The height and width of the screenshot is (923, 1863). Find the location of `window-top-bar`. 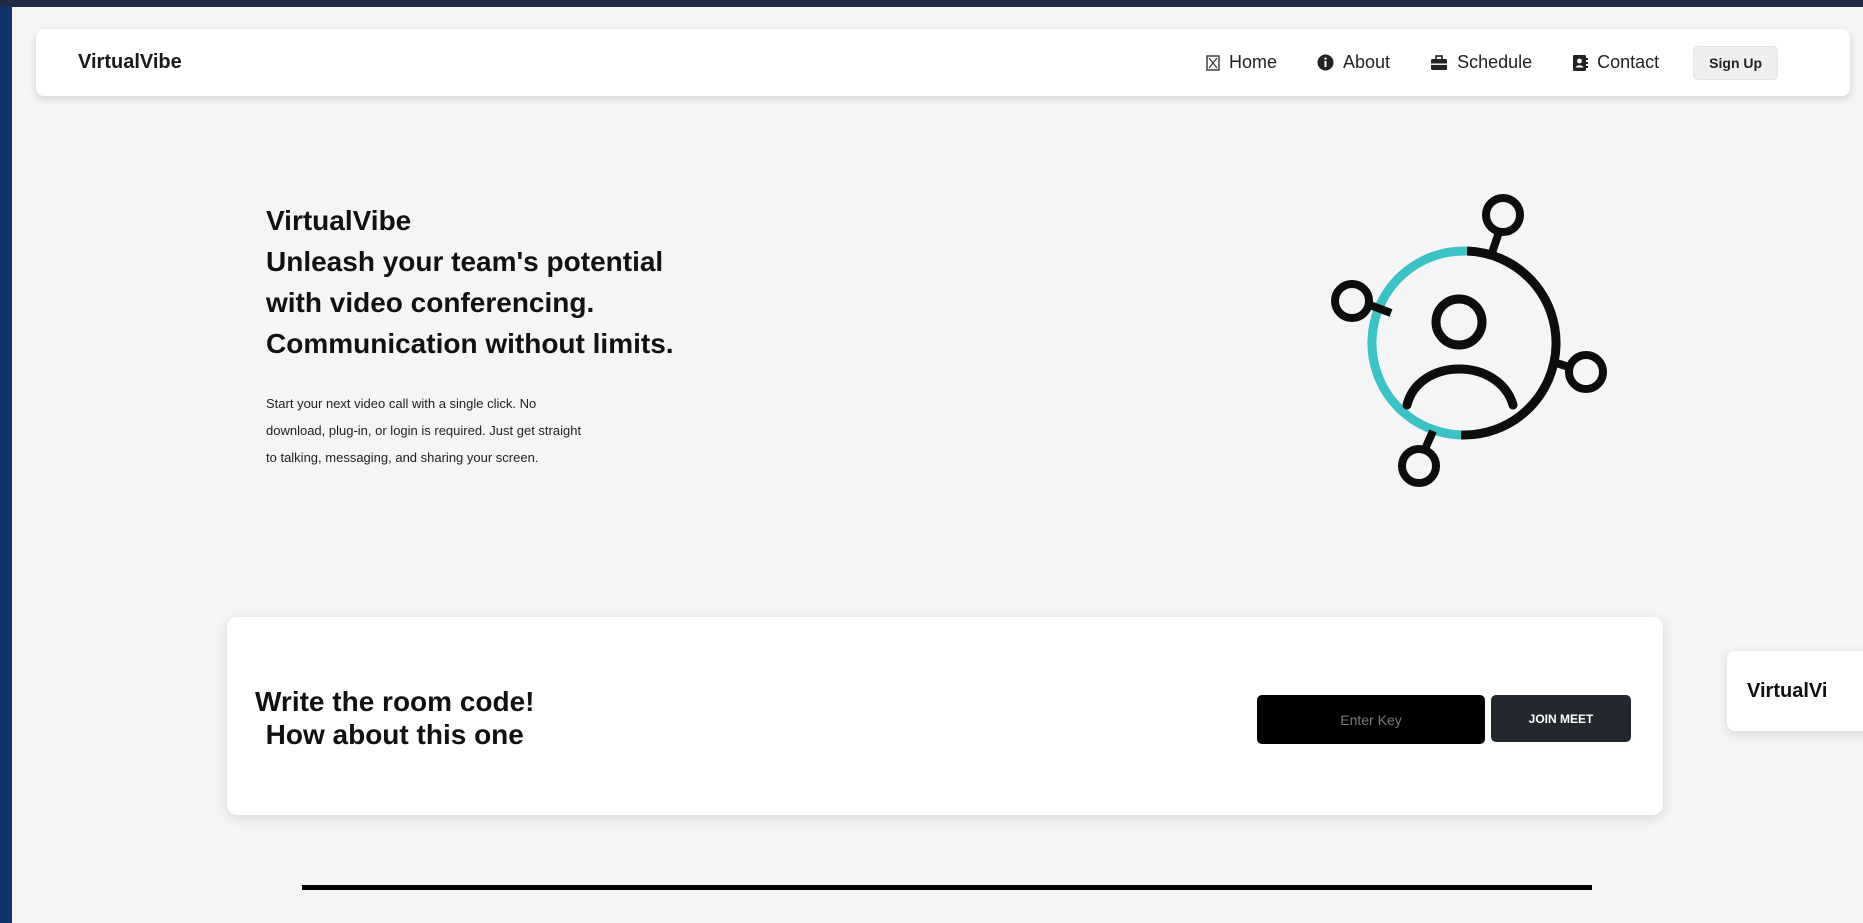

window-top-bar is located at coordinates (931, 3).